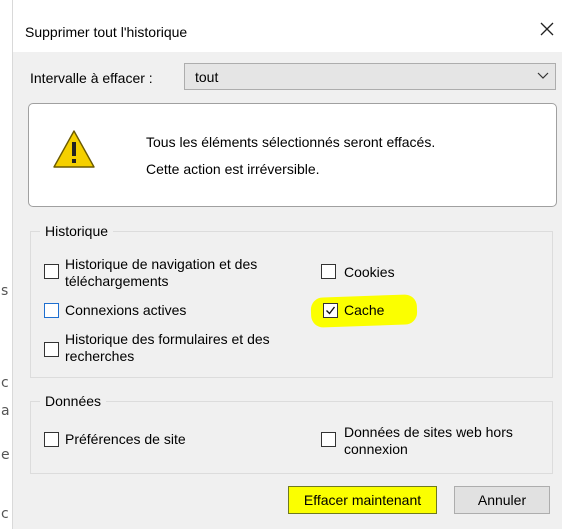 This screenshot has width=562, height=529. Describe the element at coordinates (167, 339) in the screenshot. I see `form-history-label-line1: Historique des formulaires et des` at that location.